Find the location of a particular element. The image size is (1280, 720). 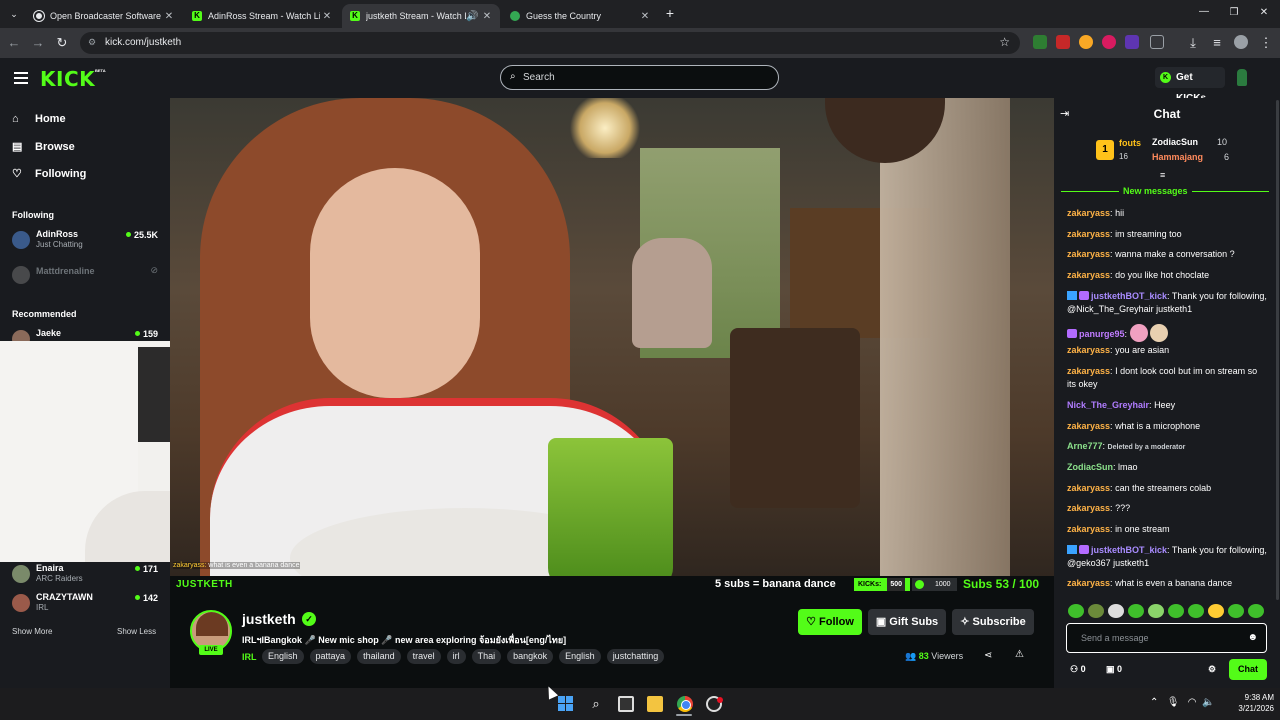

user-avatar is located at coordinates (1242, 77).